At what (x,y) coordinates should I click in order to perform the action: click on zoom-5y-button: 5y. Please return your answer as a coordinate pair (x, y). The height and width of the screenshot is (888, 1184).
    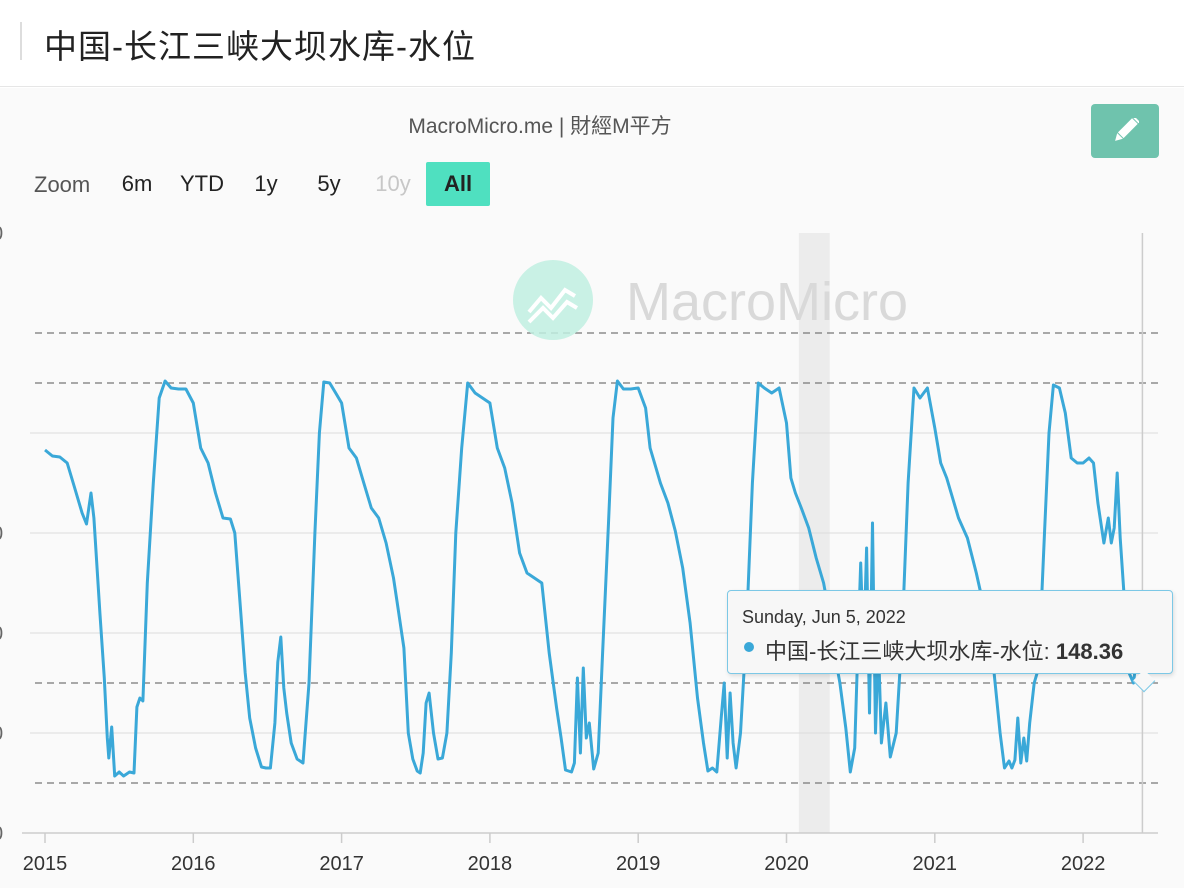
    Looking at the image, I should click on (329, 184).